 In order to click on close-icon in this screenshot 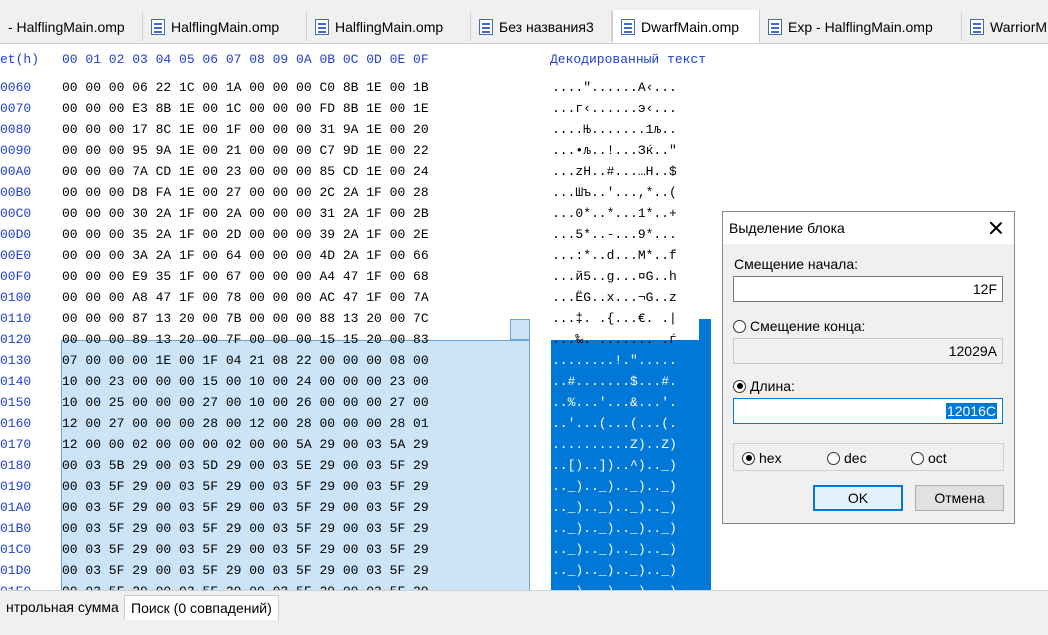, I will do `click(996, 228)`.